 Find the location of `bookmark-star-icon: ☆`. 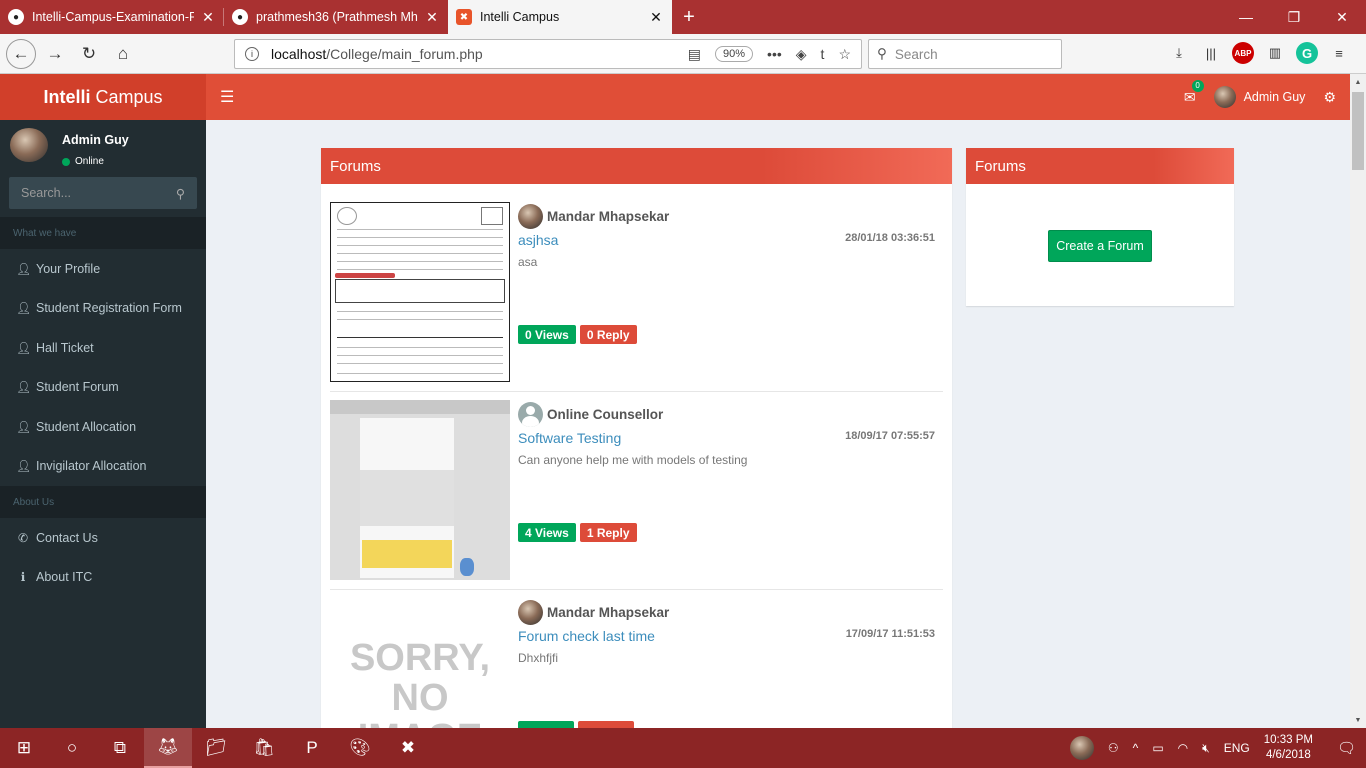

bookmark-star-icon: ☆ is located at coordinates (844, 54).